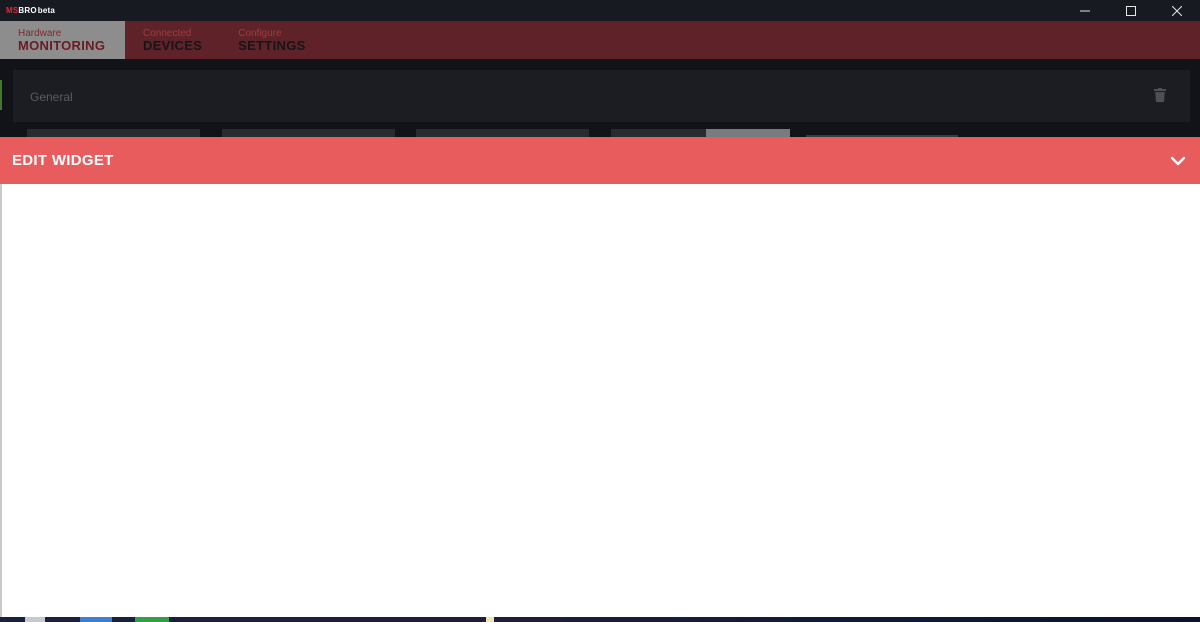  What do you see at coordinates (748, 133) in the screenshot?
I see `widget-tile-selected` at bounding box center [748, 133].